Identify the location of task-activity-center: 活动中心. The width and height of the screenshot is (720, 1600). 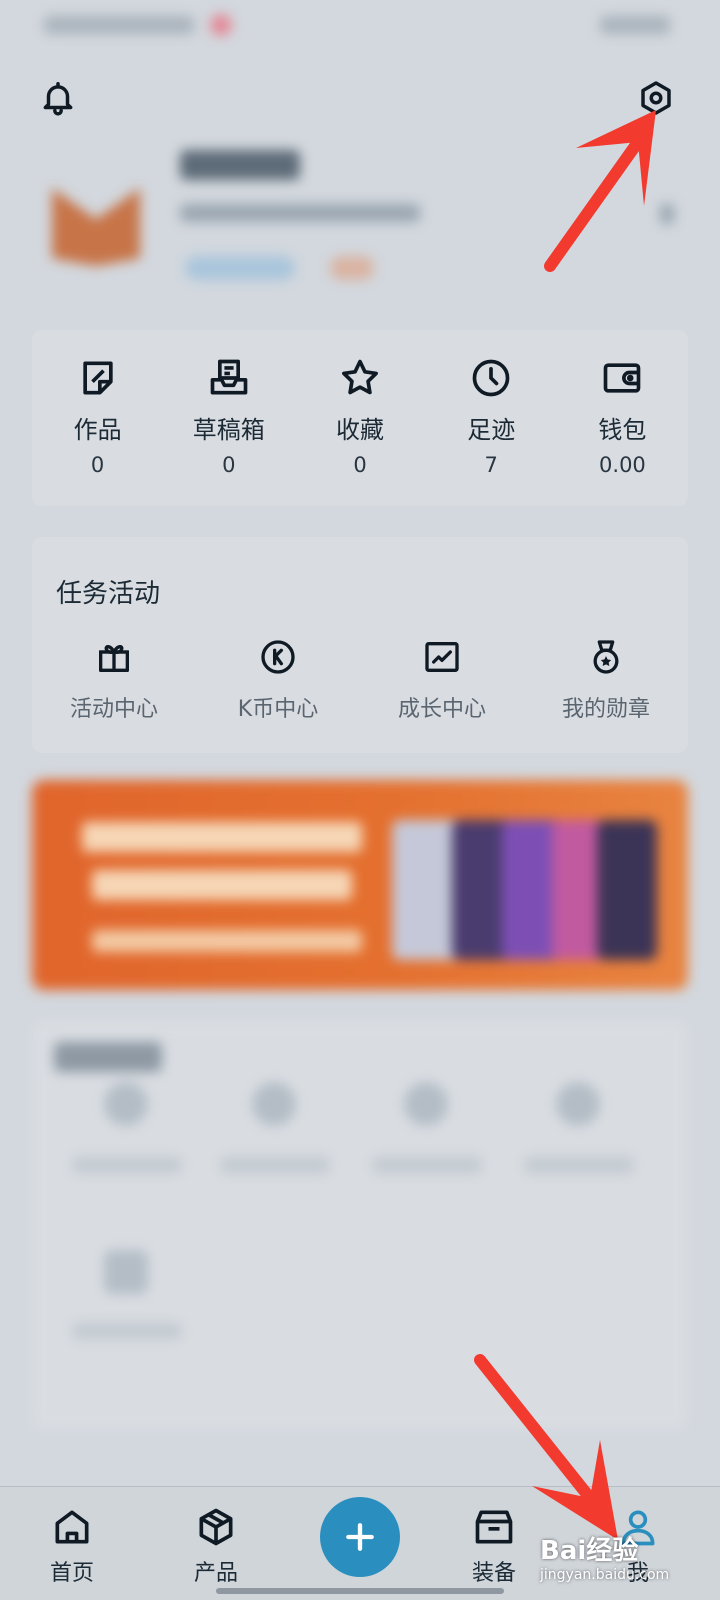
(114, 680).